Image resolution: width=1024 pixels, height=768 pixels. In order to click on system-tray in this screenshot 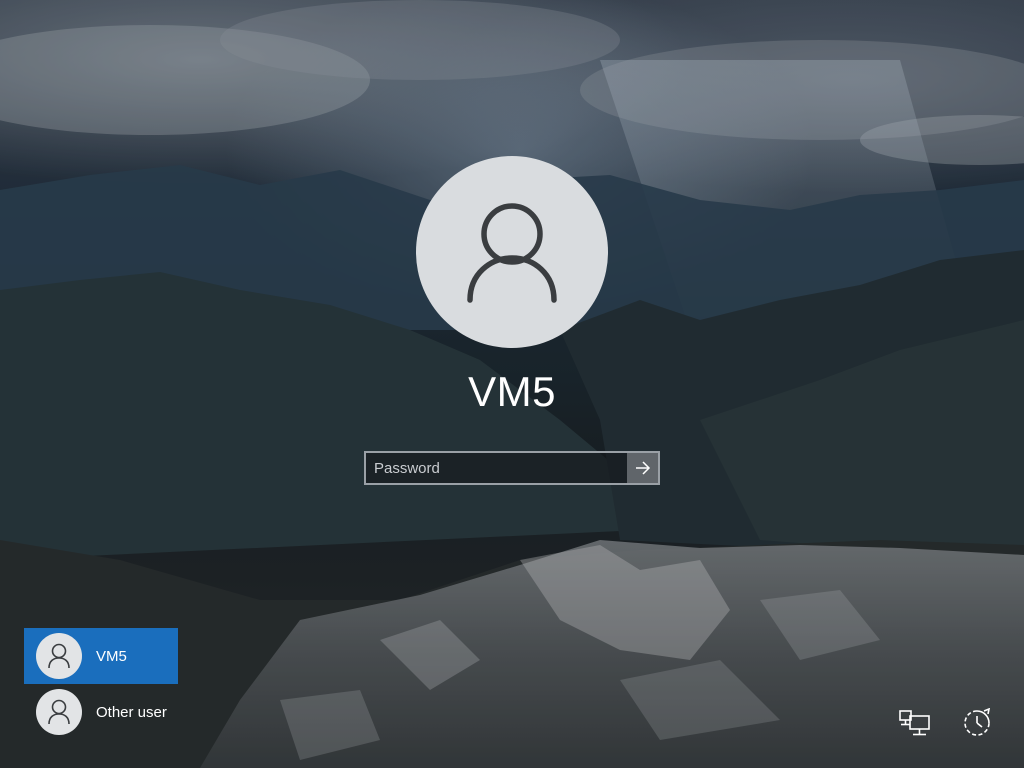, I will do `click(946, 723)`.